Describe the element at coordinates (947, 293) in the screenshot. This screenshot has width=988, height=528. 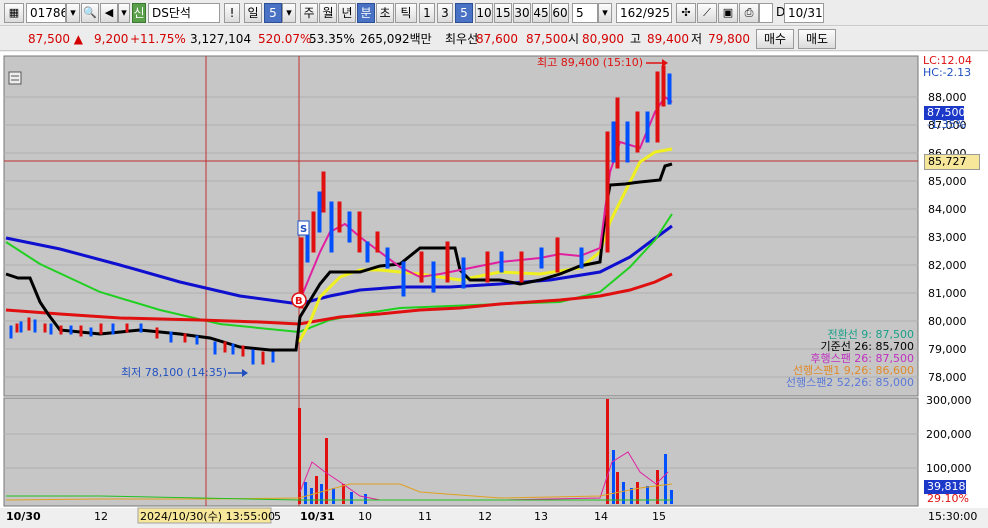
I see `svg-text: 81,000` at that location.